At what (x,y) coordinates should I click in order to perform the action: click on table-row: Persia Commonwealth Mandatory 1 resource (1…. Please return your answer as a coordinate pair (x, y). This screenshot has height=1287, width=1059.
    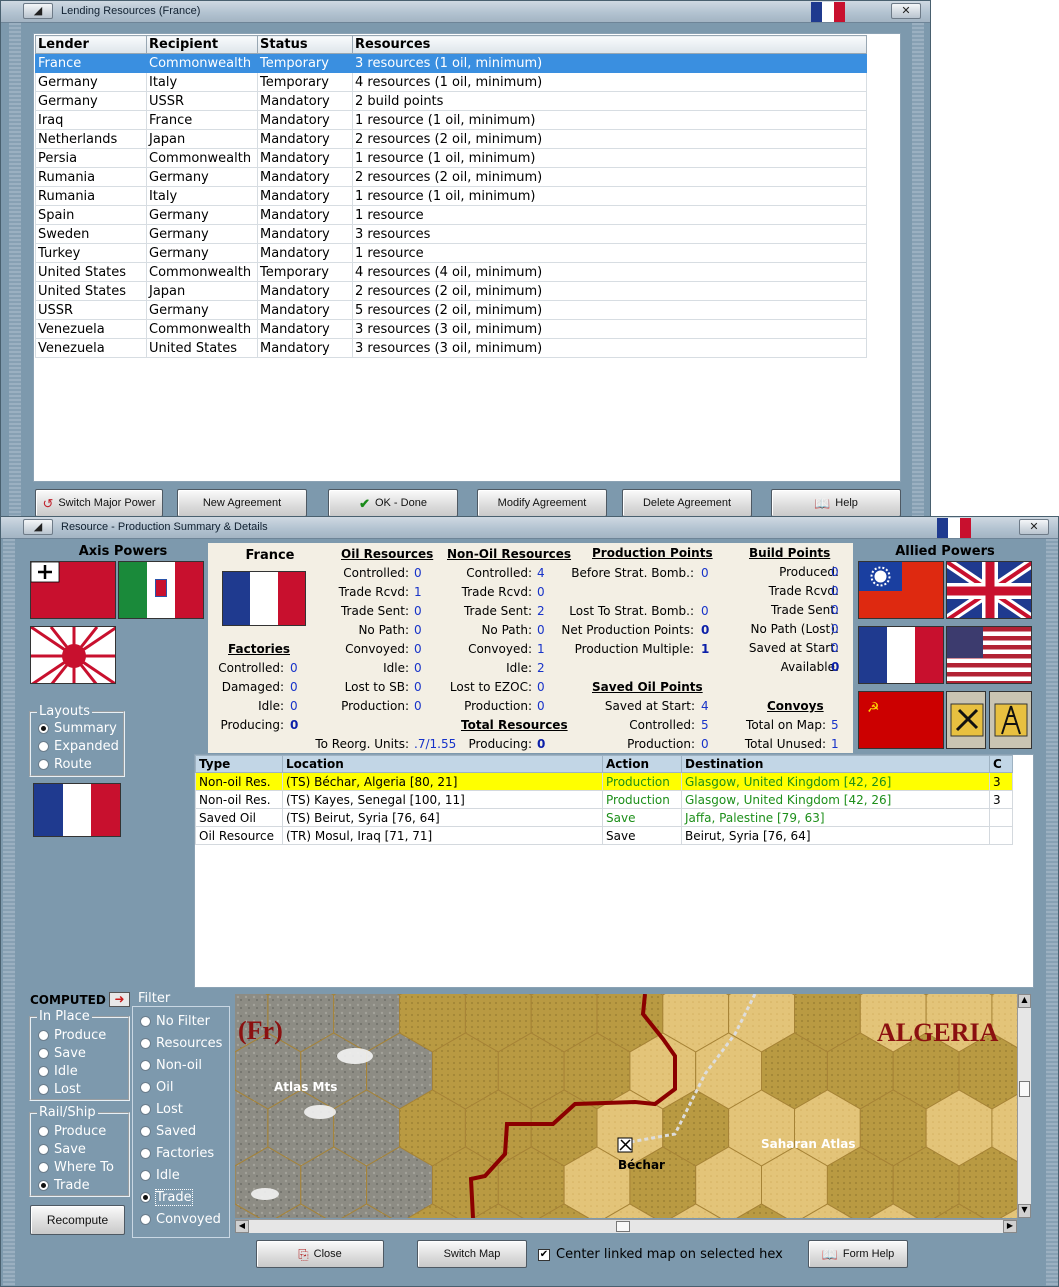
    Looking at the image, I should click on (451, 158).